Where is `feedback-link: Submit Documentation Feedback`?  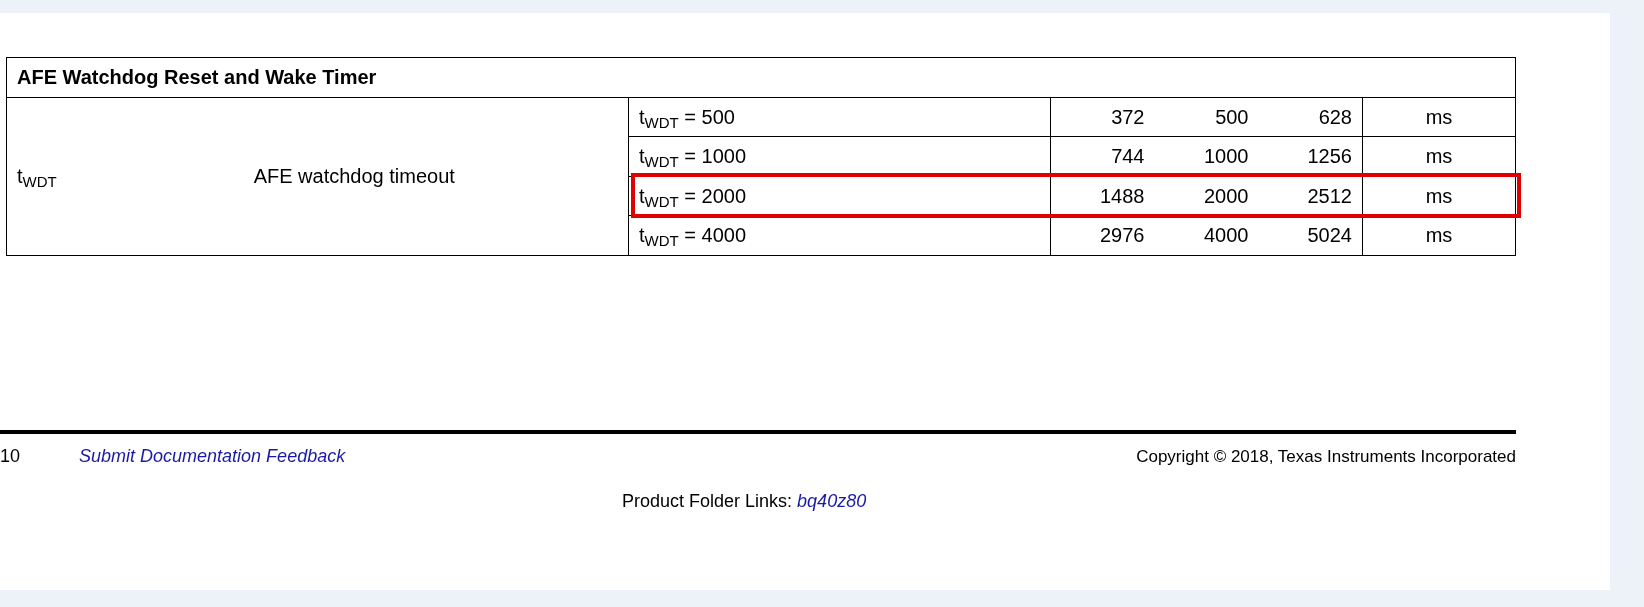
feedback-link: Submit Documentation Feedback is located at coordinates (212, 456).